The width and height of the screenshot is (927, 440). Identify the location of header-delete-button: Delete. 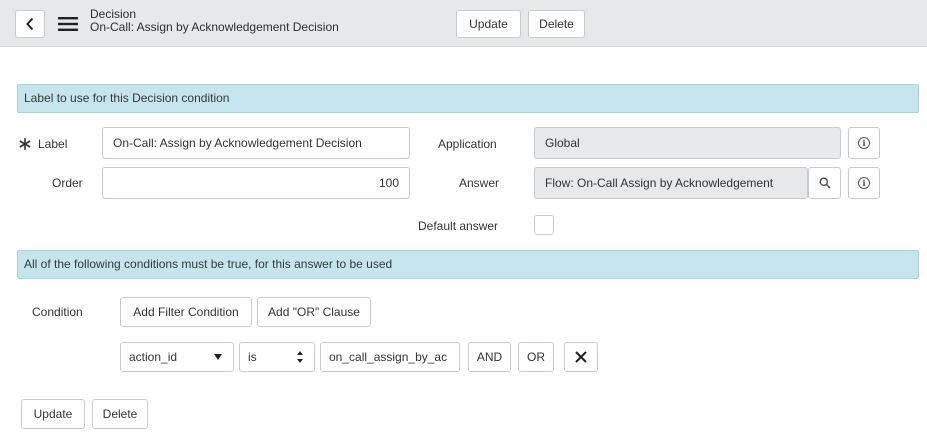
(556, 24).